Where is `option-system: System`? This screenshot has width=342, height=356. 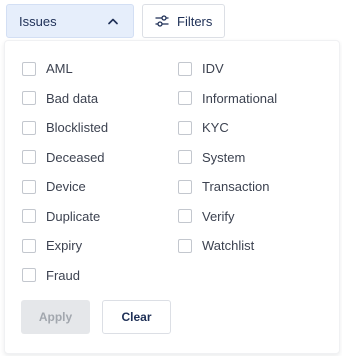 option-system: System is located at coordinates (227, 158).